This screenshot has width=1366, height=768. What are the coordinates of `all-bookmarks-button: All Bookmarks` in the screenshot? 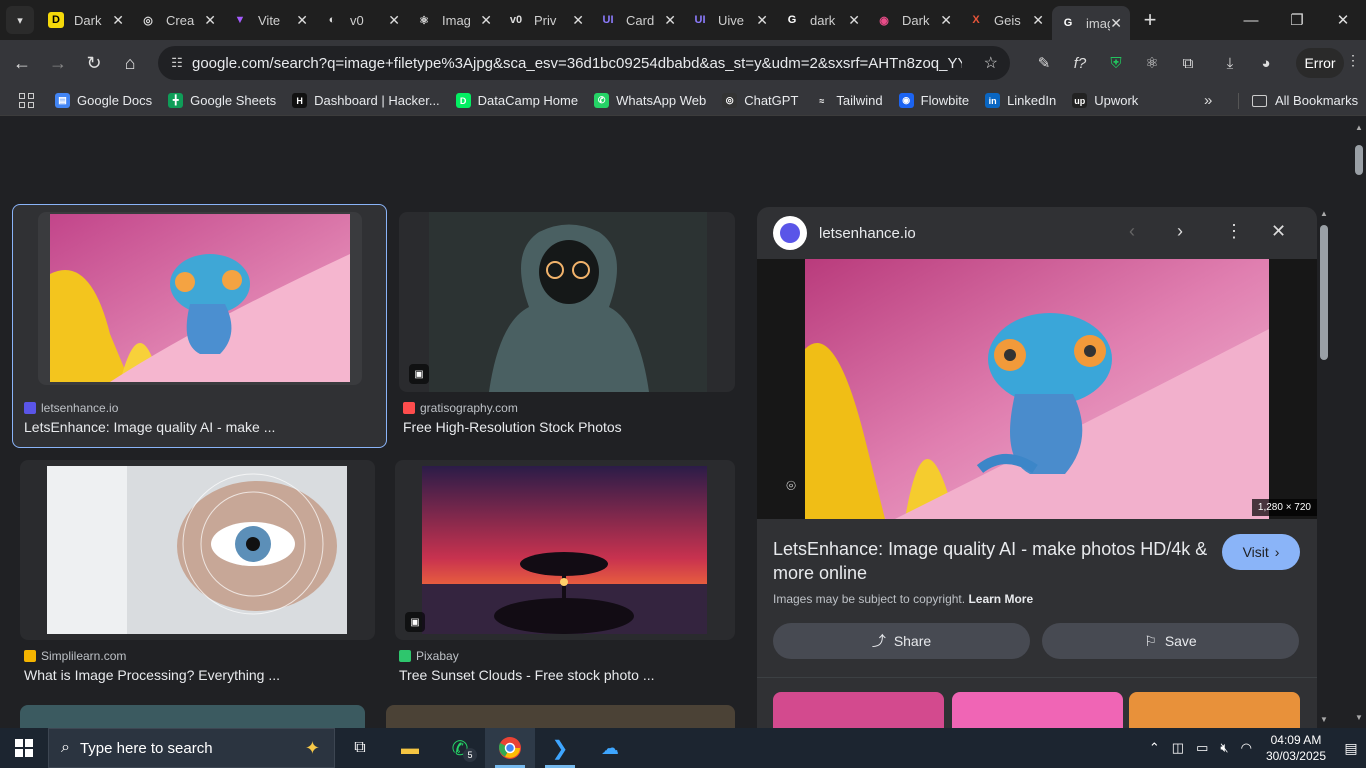 It's located at (1305, 100).